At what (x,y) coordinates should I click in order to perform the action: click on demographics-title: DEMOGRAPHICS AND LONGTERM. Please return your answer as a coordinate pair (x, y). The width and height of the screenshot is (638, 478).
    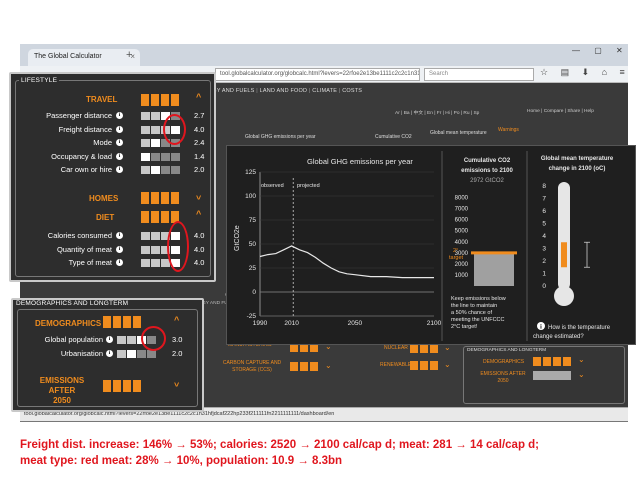
    Looking at the image, I should click on (72, 303).